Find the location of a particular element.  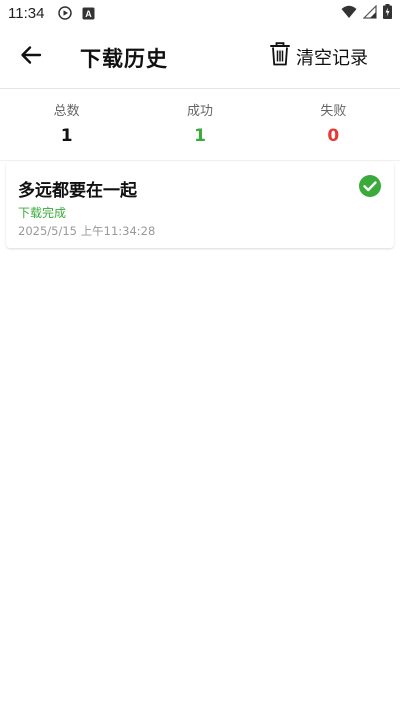

item-status: 下载完成 is located at coordinates (42, 213).